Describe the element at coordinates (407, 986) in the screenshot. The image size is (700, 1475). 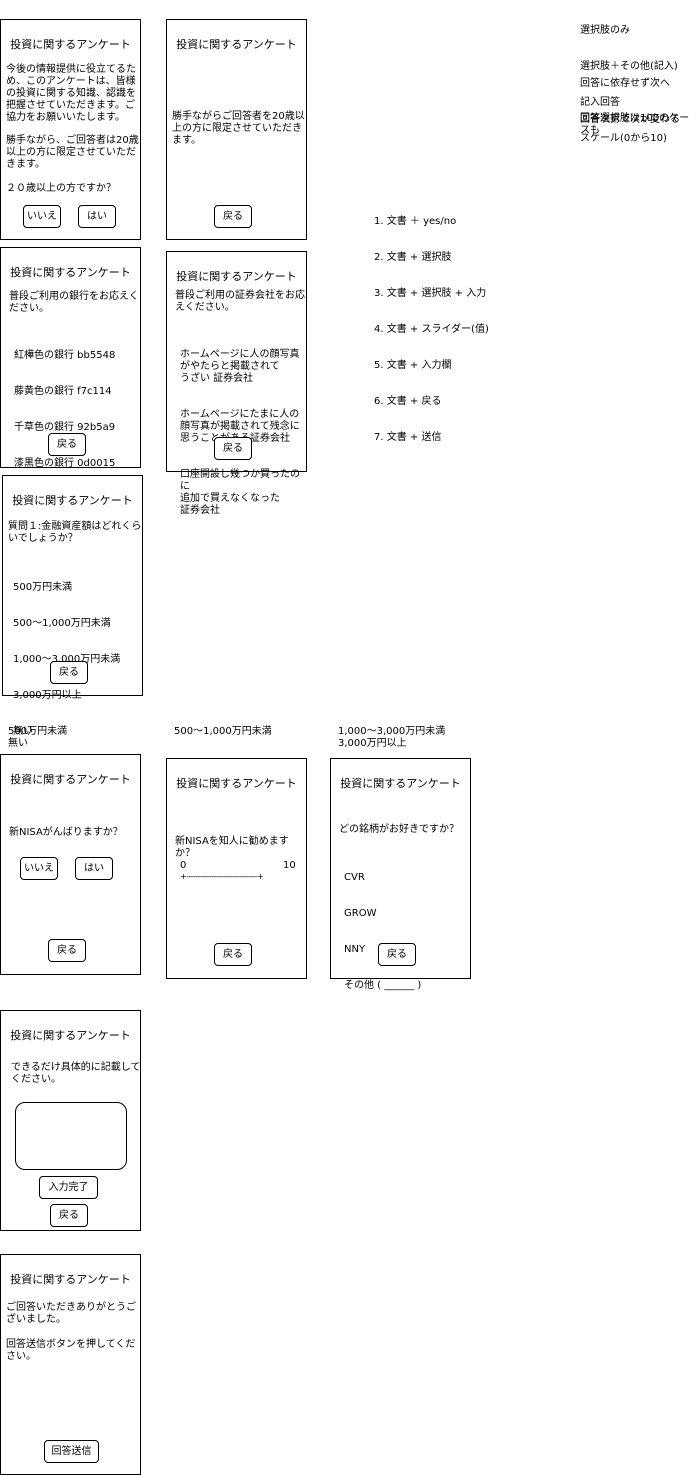
I see `option-item-other: その他 ( ______ )` at that location.